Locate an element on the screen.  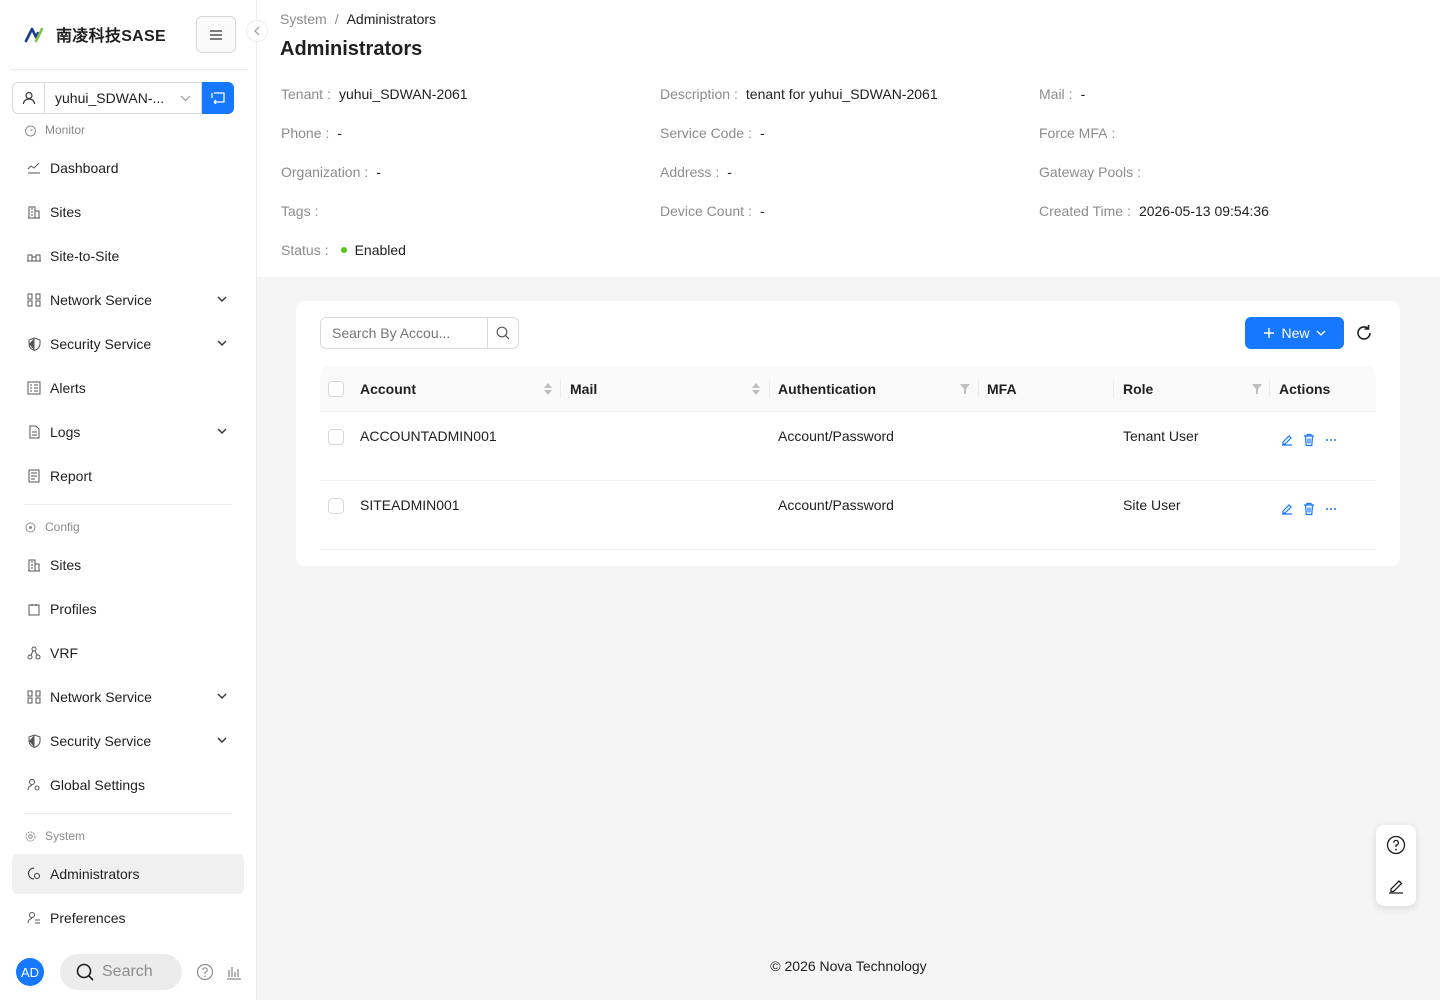
desc-description: Description: tenant for yuhui_SDWAN-2061 is located at coordinates (799, 94).